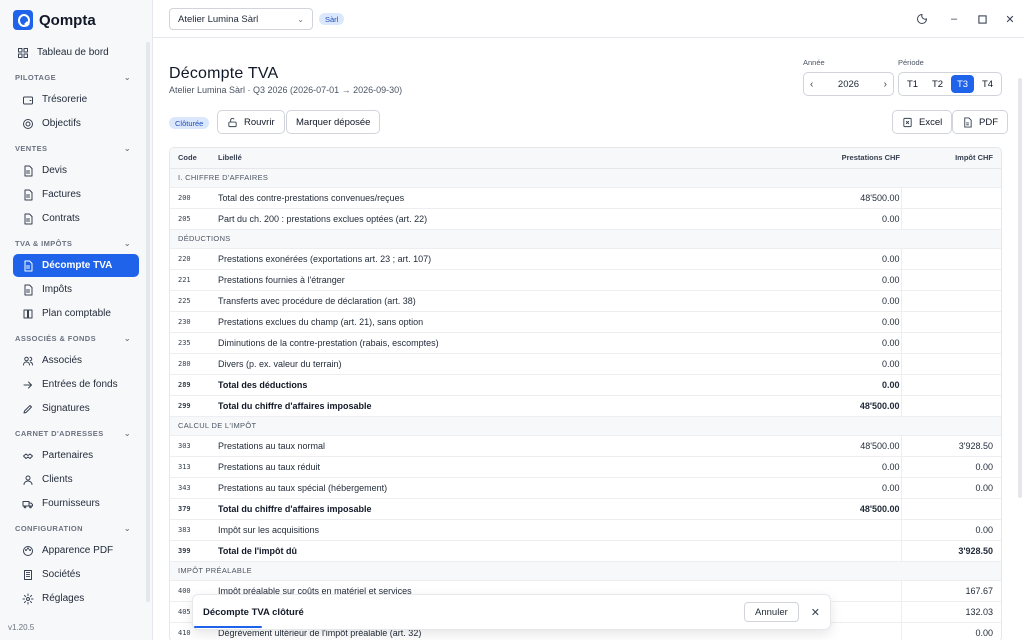 The image size is (1024, 640). What do you see at coordinates (982, 19) in the screenshot?
I see `maximize-icon` at bounding box center [982, 19].